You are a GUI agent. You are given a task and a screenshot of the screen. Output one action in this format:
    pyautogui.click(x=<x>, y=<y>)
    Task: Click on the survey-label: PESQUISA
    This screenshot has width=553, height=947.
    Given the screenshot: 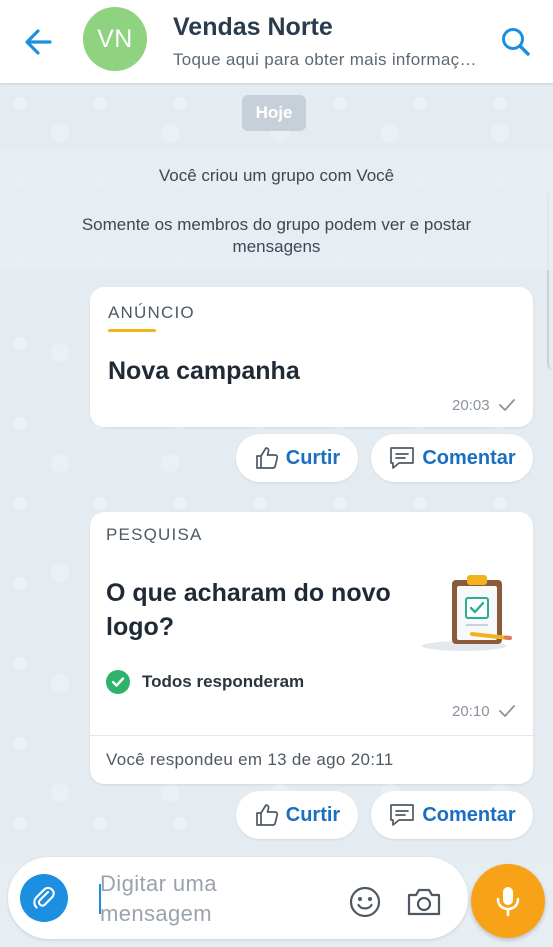 What is the action you would take?
    pyautogui.click(x=154, y=534)
    